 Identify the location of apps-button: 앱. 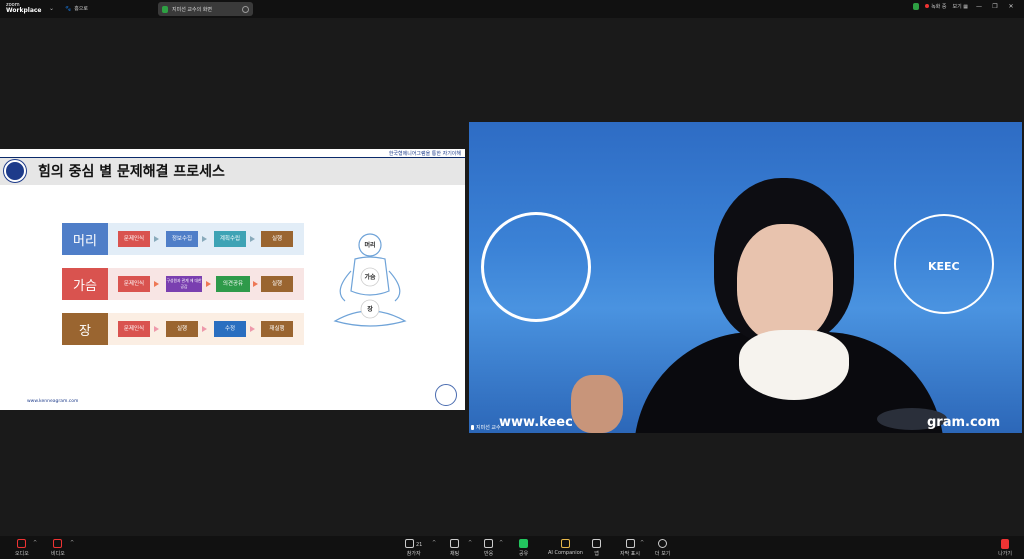
(596, 548).